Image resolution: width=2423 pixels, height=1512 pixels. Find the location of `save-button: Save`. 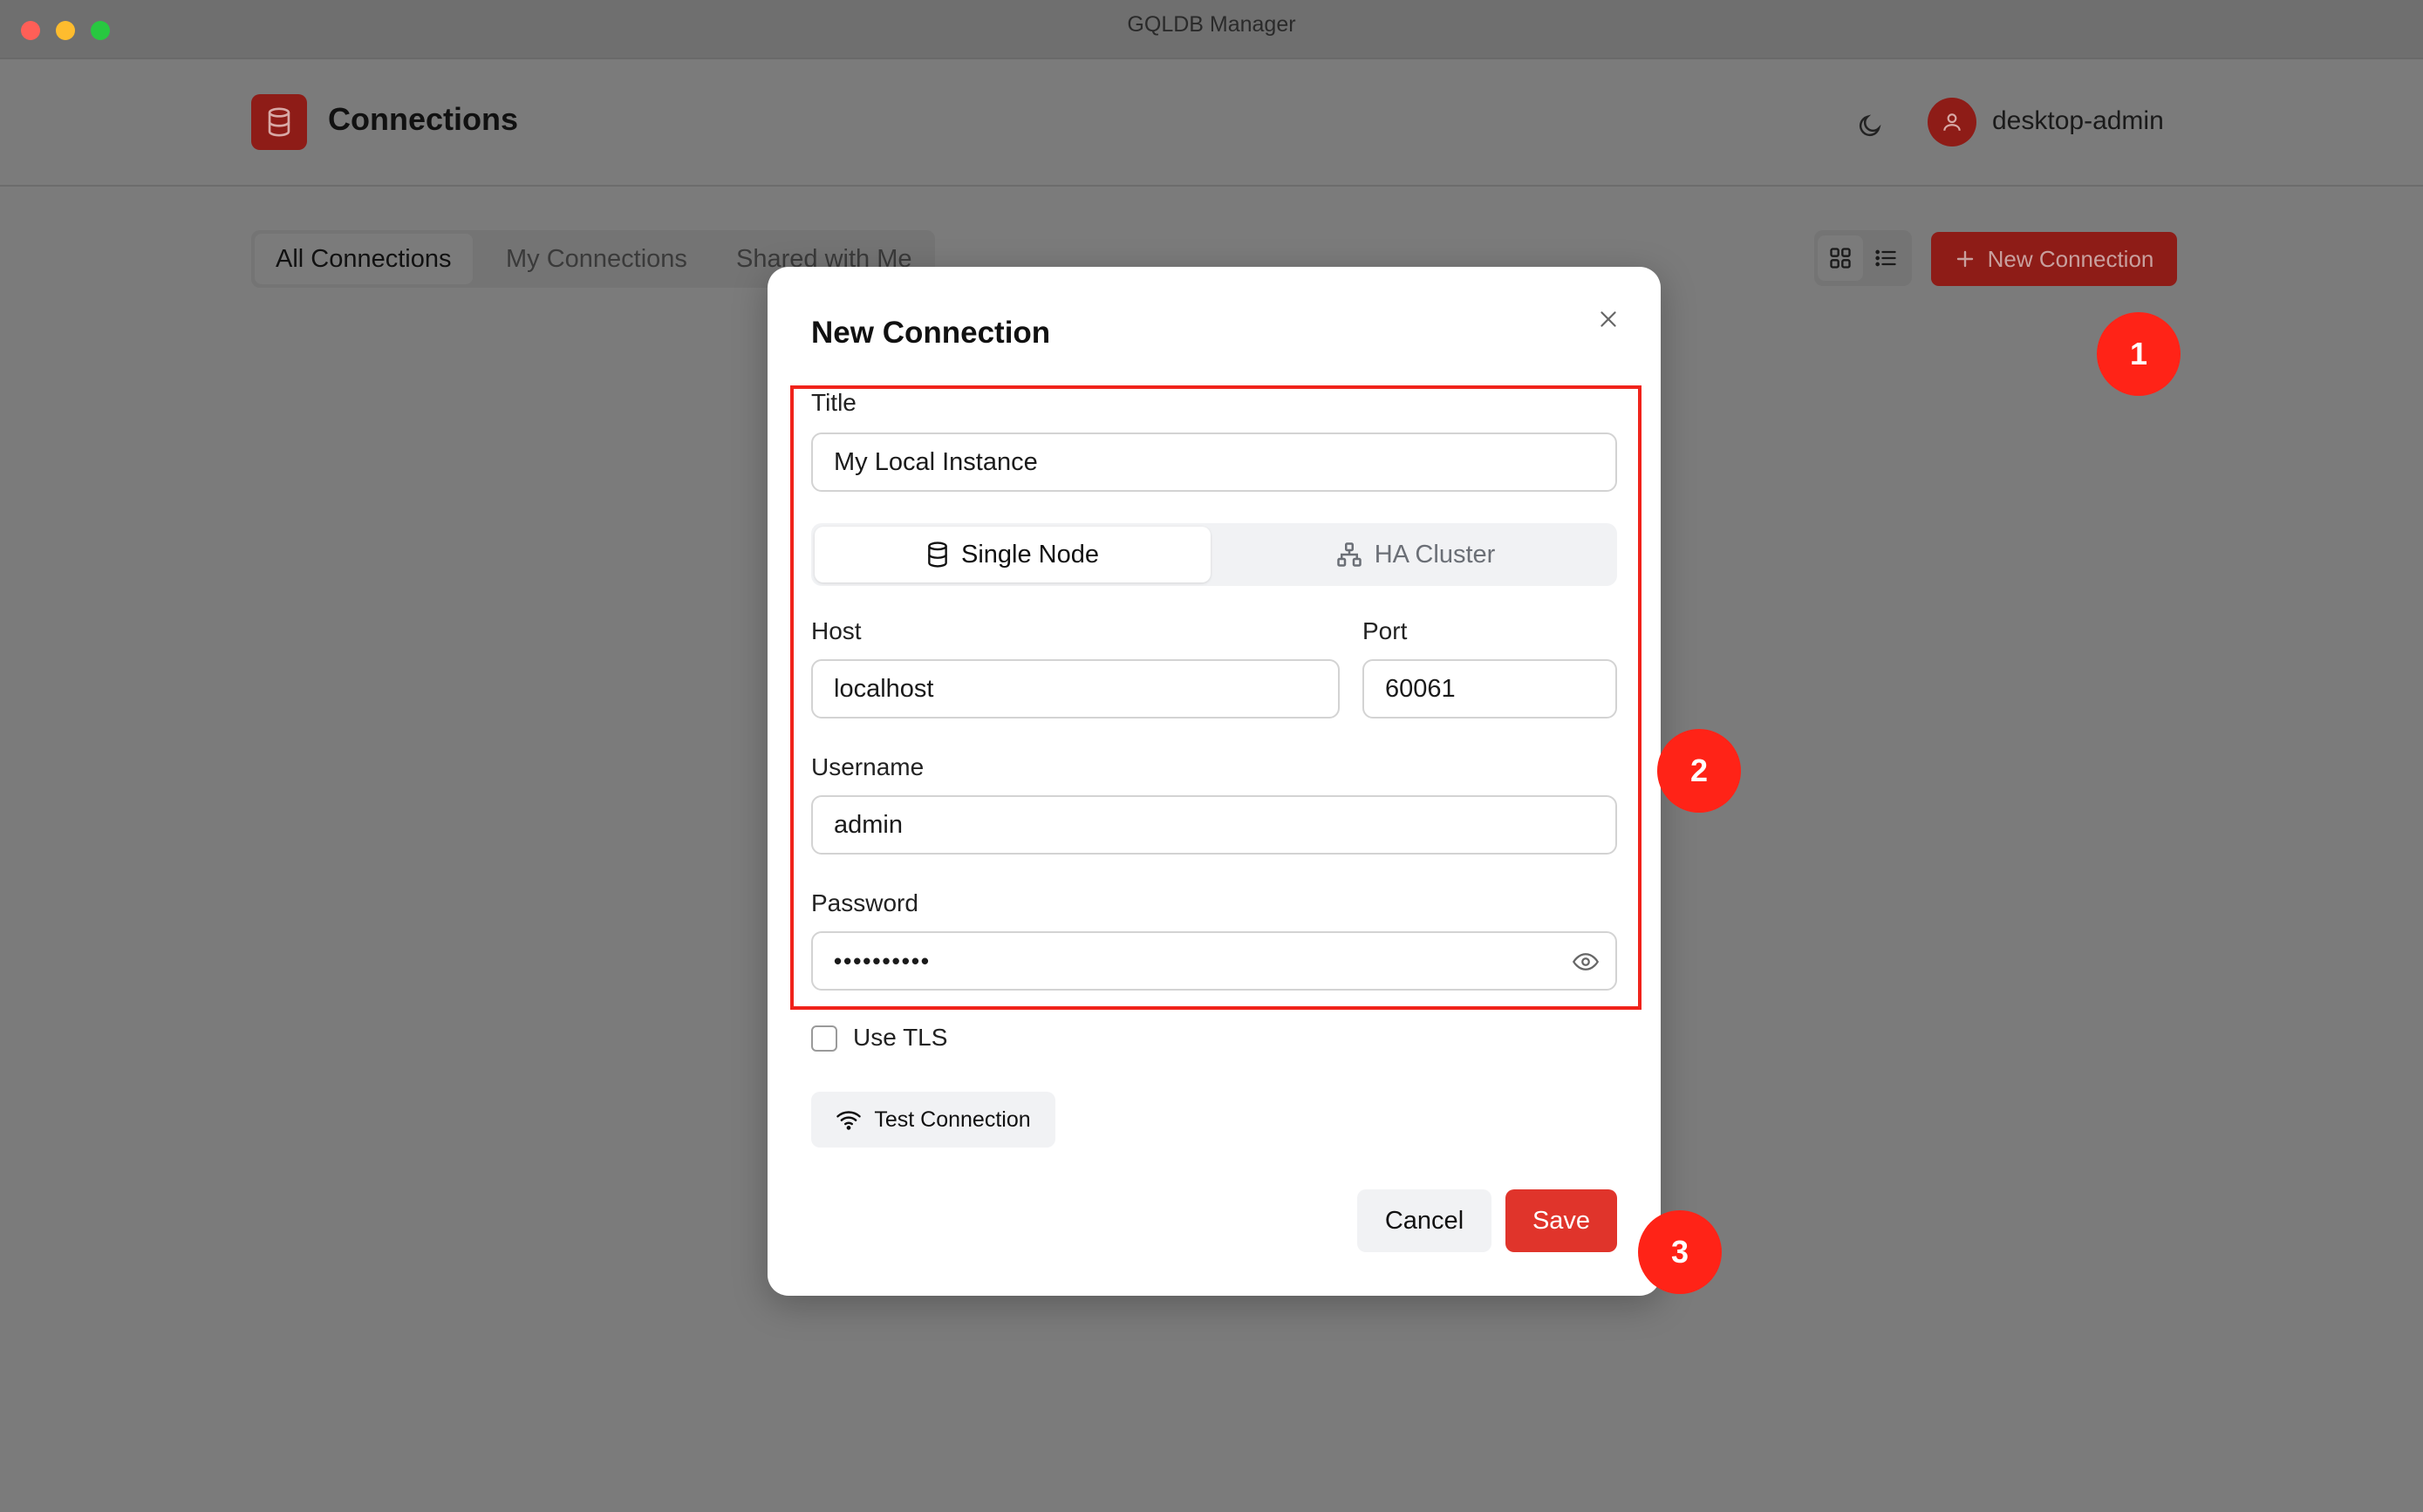

save-button: Save is located at coordinates (1561, 1220).